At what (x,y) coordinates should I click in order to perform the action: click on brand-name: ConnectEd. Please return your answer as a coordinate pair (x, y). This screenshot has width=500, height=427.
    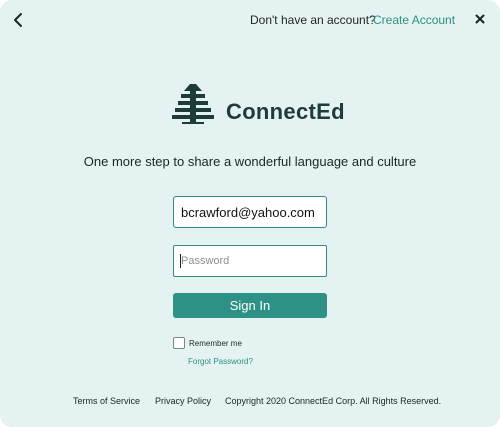
    Looking at the image, I should click on (285, 111).